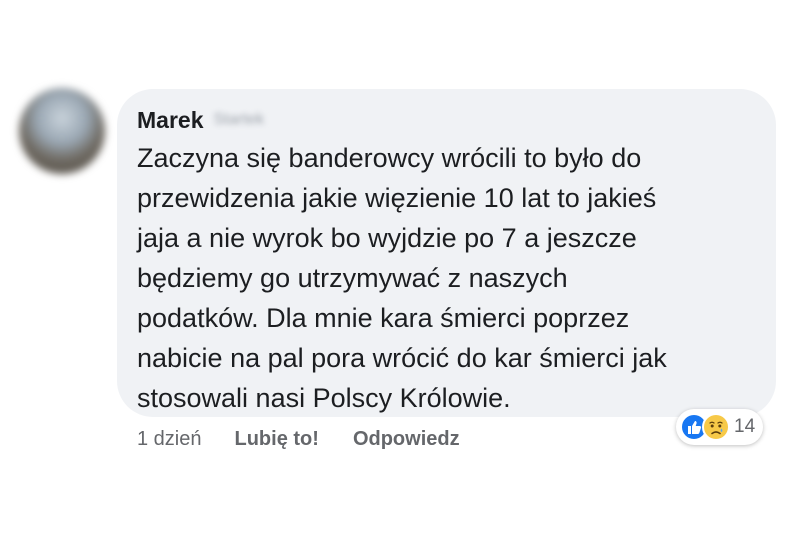 The height and width of the screenshot is (546, 800). What do you see at coordinates (324, 398) in the screenshot?
I see `comment-line: stosowali nasi Polscy Królowie.` at bounding box center [324, 398].